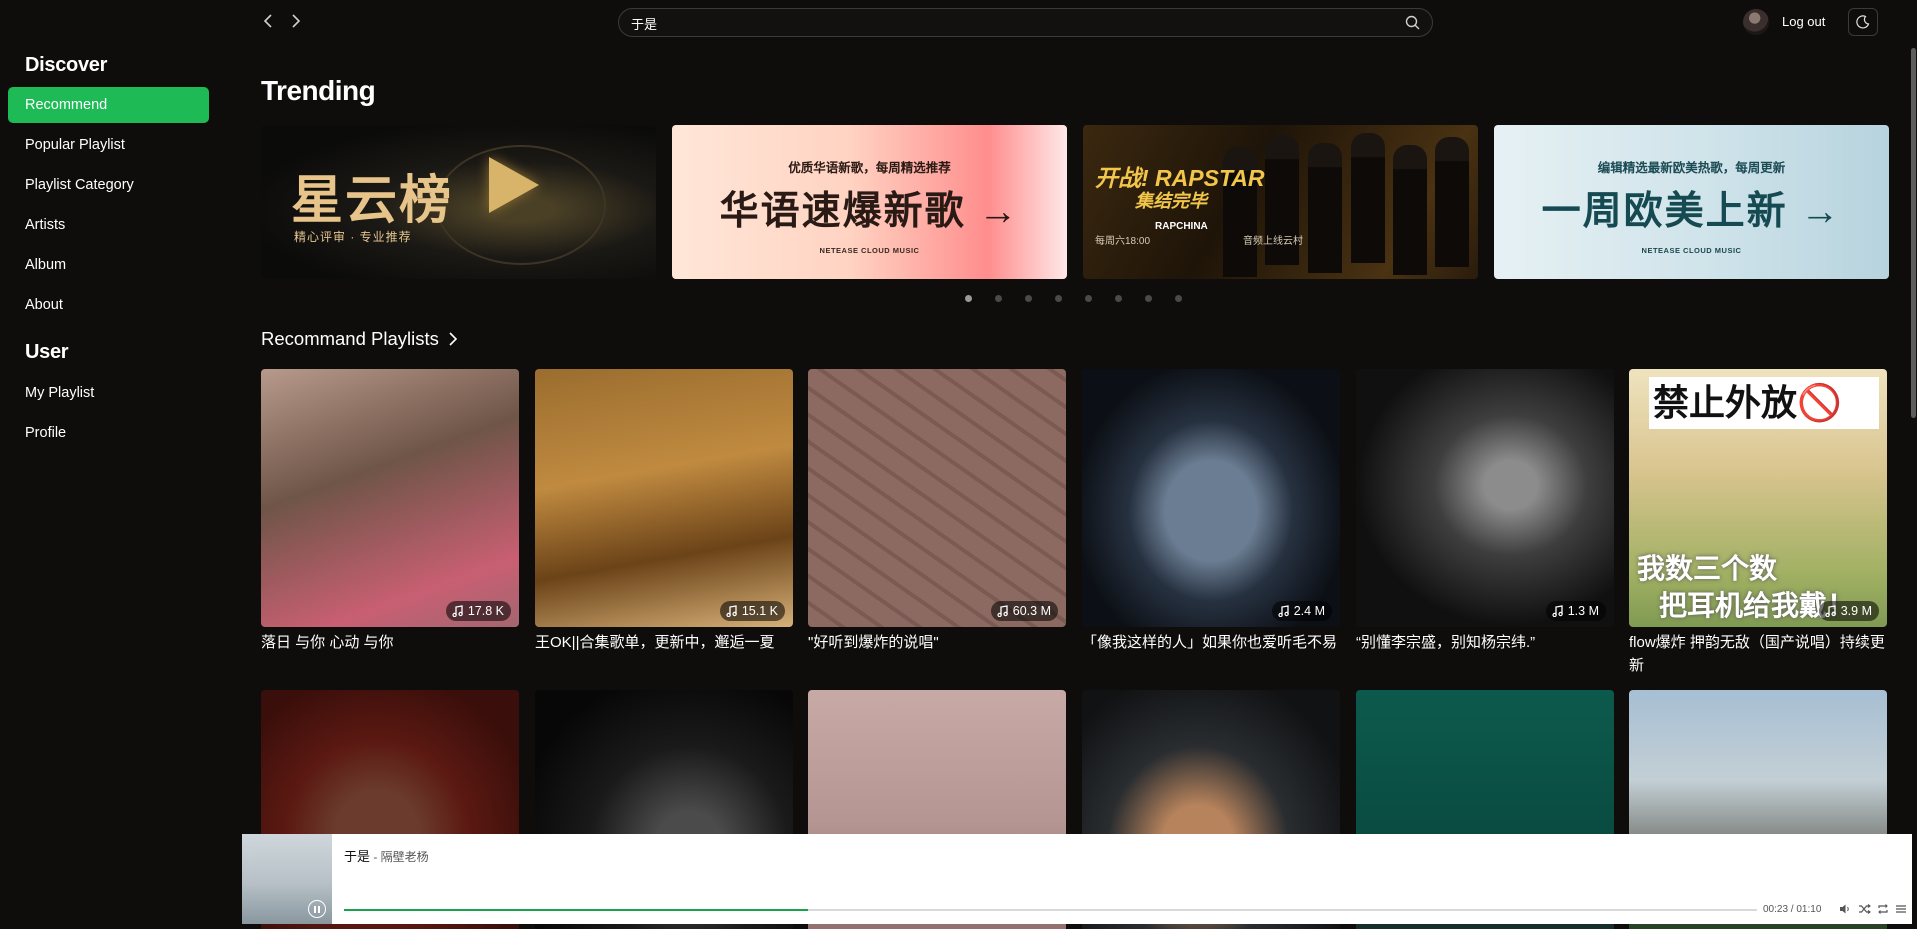 This screenshot has height=929, width=1917. Describe the element at coordinates (1211, 511) in the screenshot. I see `playlist-card: 2.4 M 「像我这样的人」如果你也爱听毛不易` at that location.